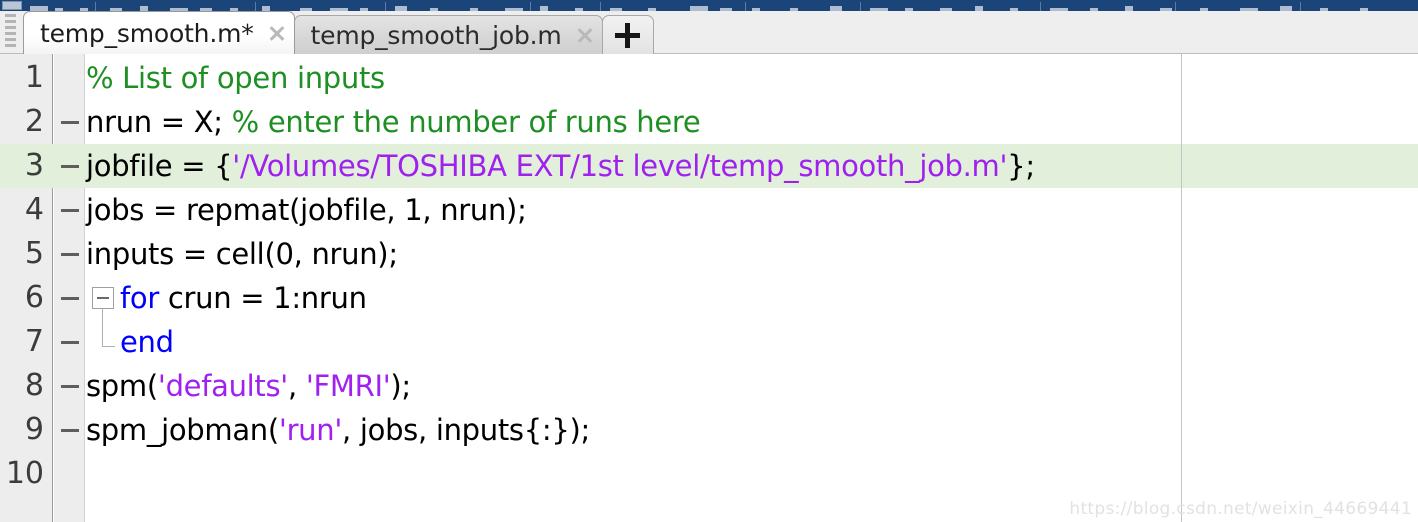 This screenshot has width=1418, height=522. Describe the element at coordinates (400, 386) in the screenshot. I see `token-plain: );` at that location.